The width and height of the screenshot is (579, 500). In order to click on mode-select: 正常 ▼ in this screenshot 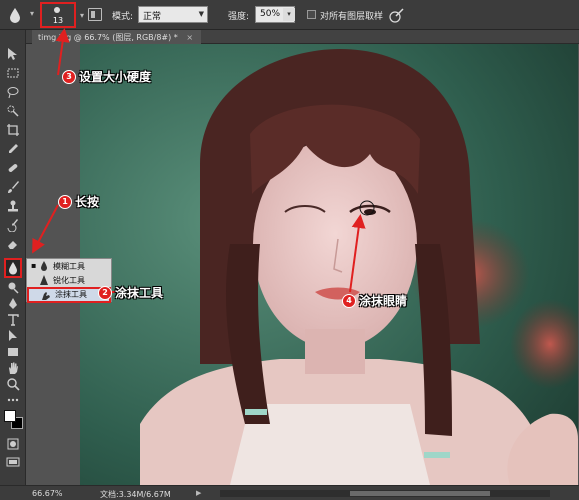, I will do `click(173, 14)`.